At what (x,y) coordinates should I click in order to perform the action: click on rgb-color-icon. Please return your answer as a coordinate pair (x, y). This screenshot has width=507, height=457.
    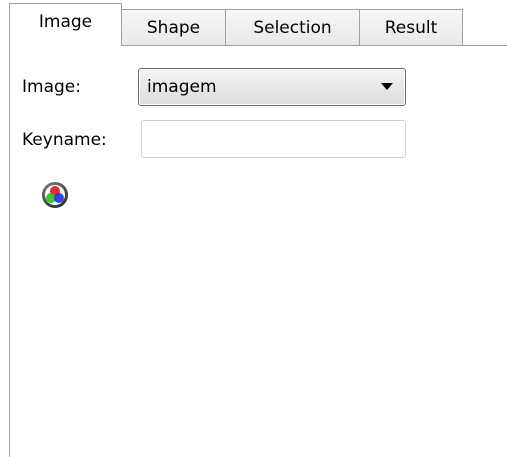
    Looking at the image, I should click on (55, 195).